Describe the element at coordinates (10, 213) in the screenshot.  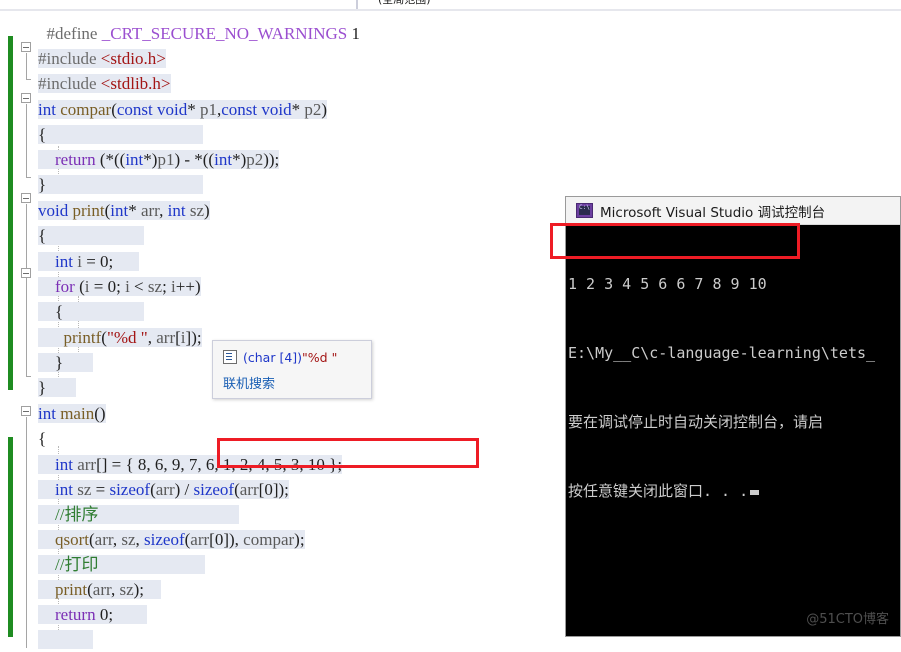
I see `change-bar-top` at that location.